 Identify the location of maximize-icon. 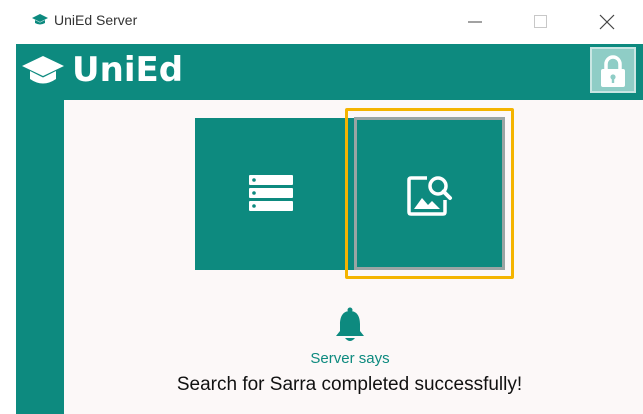
(540, 21).